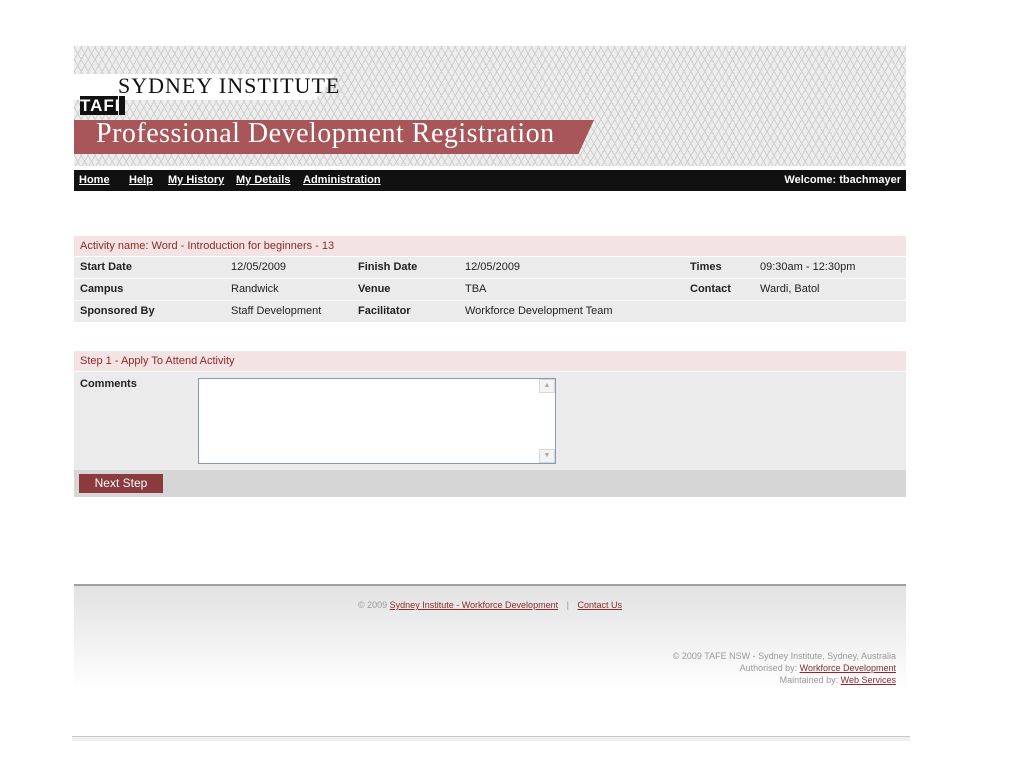 This screenshot has width=1024, height=768. What do you see at coordinates (790, 289) in the screenshot?
I see `value-contact: Wardi, Batol` at bounding box center [790, 289].